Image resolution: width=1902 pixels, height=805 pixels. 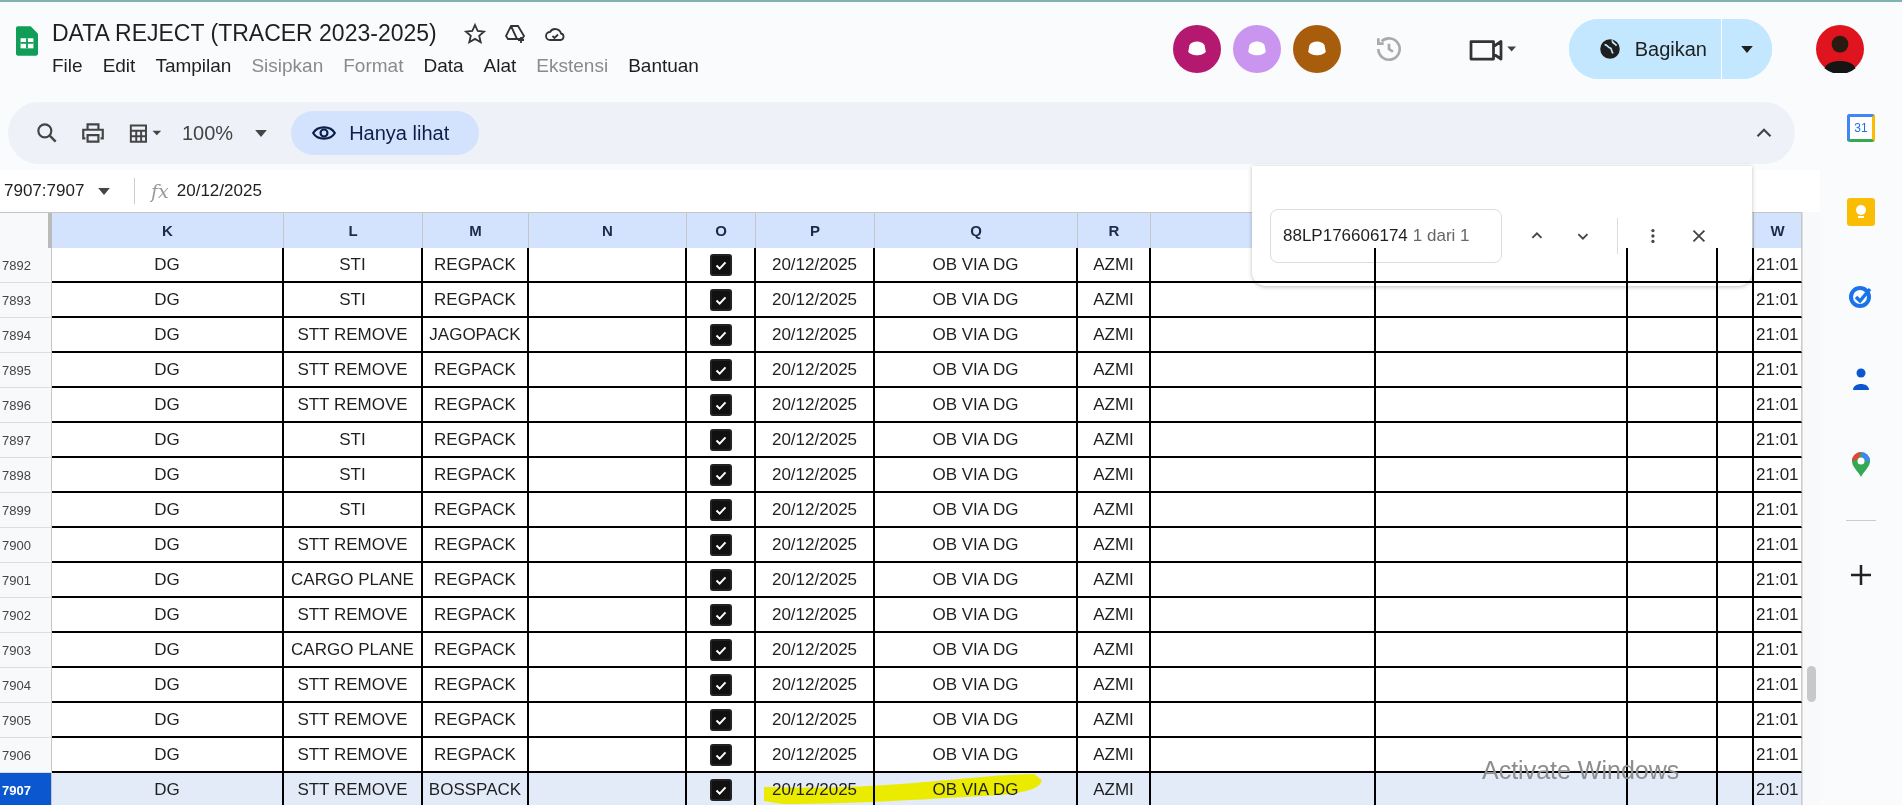 What do you see at coordinates (1811, 508) in the screenshot?
I see `scrollbar` at bounding box center [1811, 508].